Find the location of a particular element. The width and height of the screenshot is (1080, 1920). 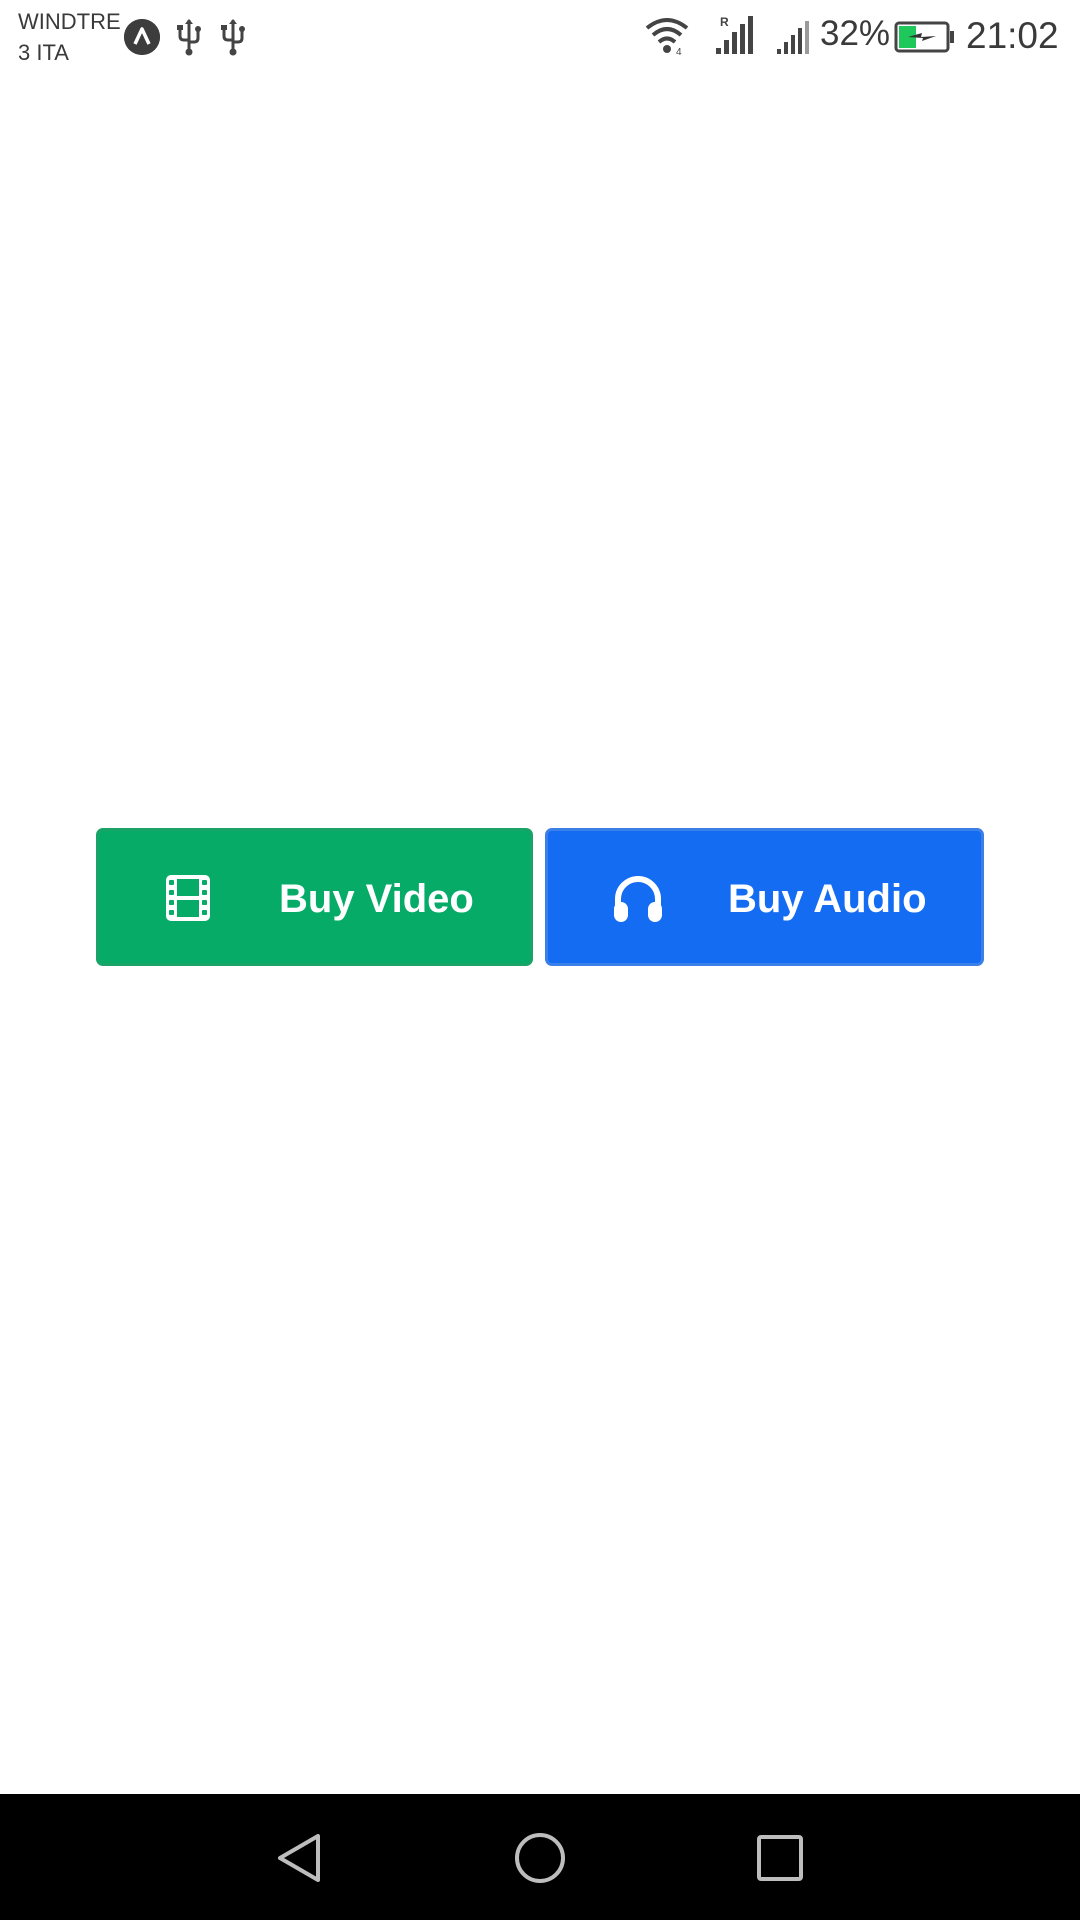

back-icon is located at coordinates (300, 1858).